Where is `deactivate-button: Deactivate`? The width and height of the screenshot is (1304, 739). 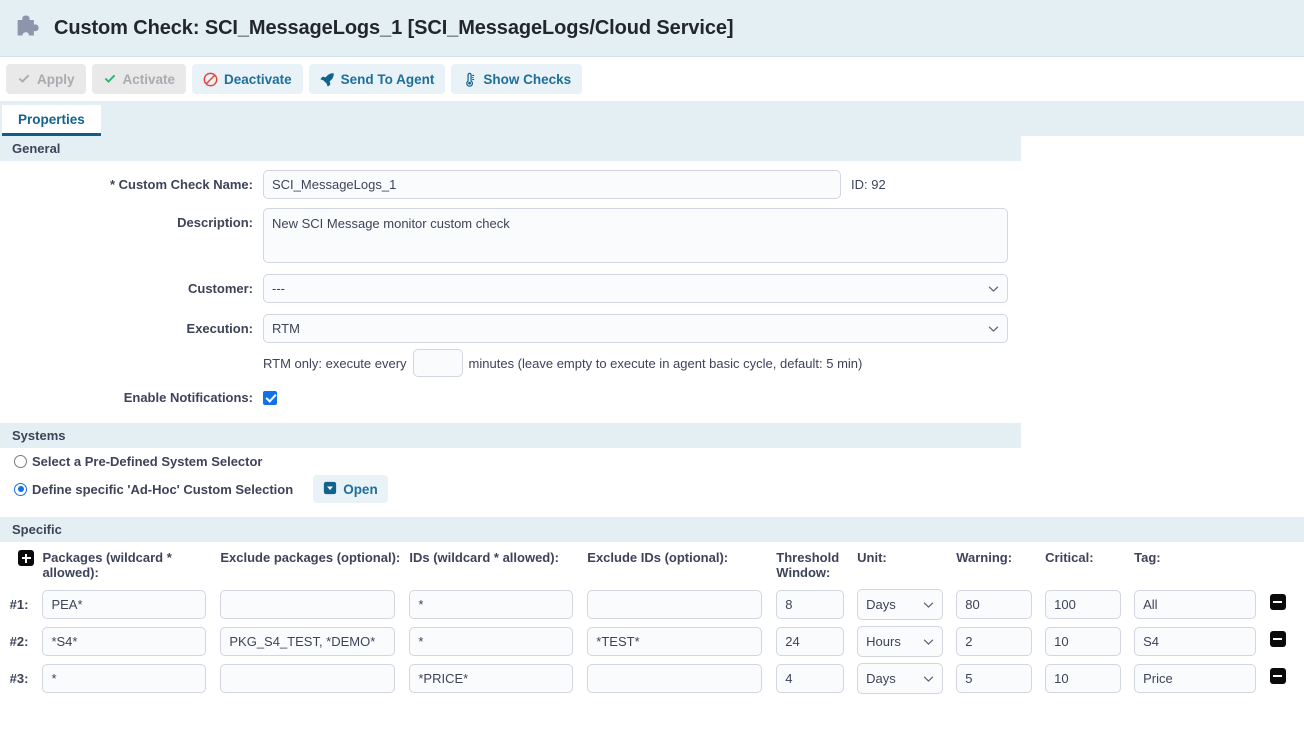 deactivate-button: Deactivate is located at coordinates (247, 79).